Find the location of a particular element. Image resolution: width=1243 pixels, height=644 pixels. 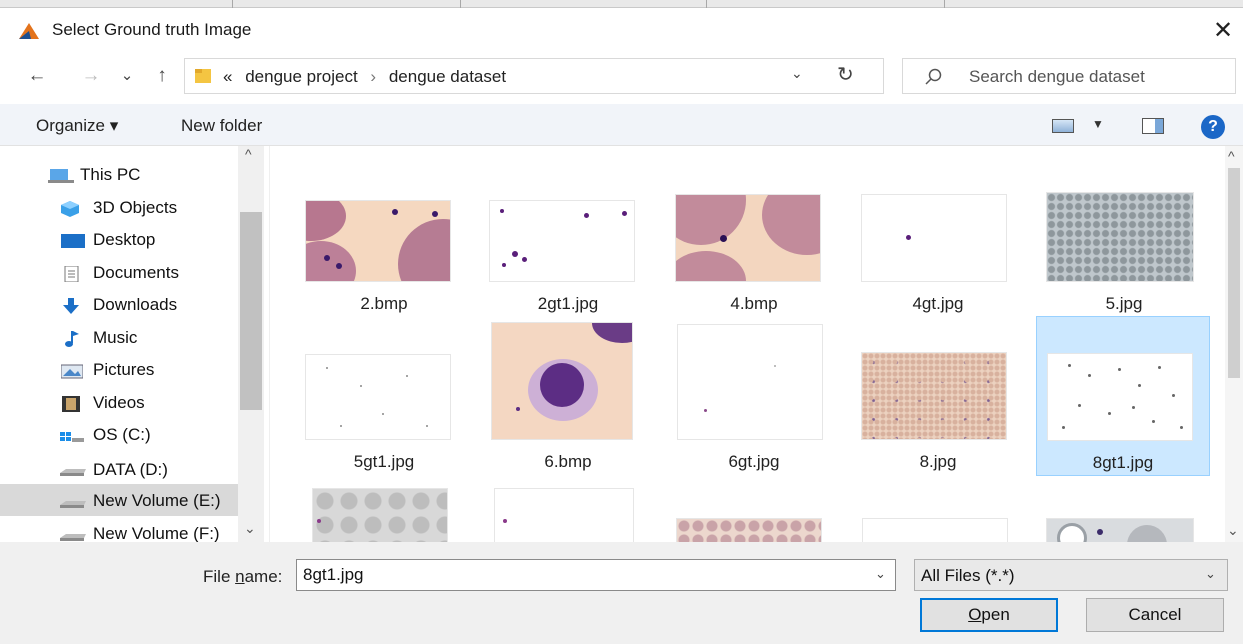

sidebar-item-label: 3D Objects is located at coordinates (135, 207).